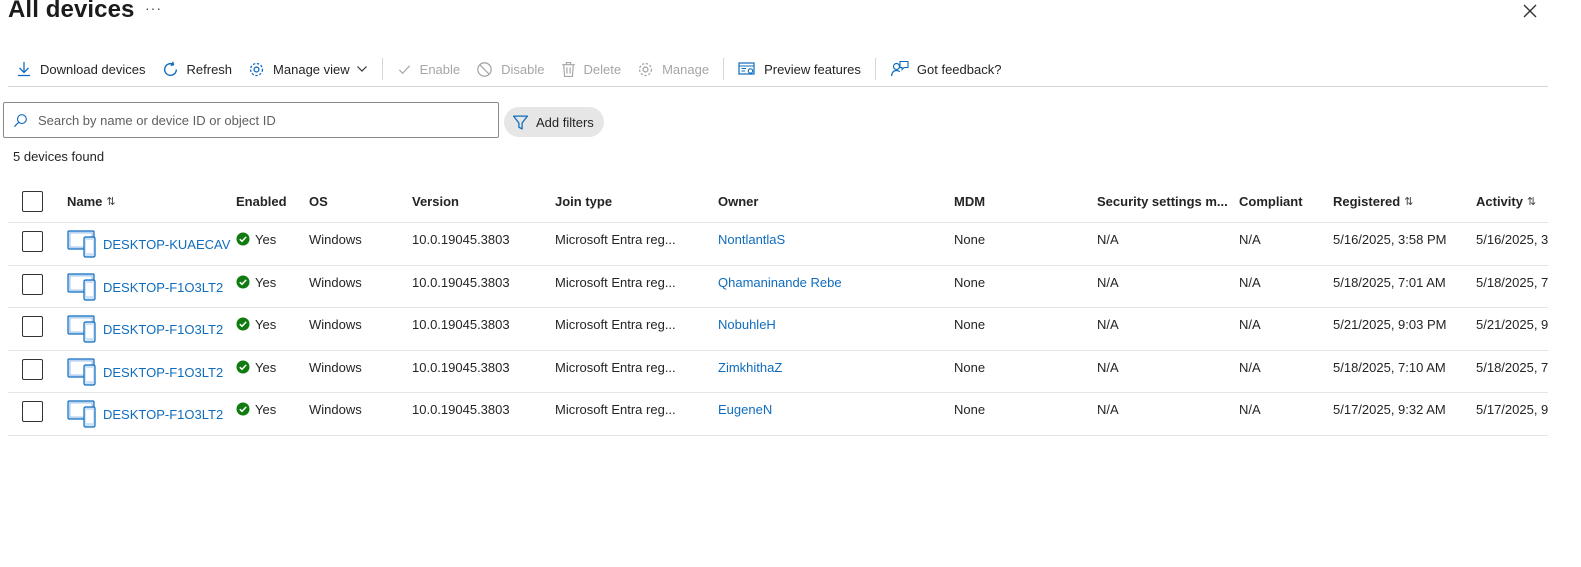 This screenshot has height=567, width=1581. I want to click on checkmark-icon, so click(404, 69).